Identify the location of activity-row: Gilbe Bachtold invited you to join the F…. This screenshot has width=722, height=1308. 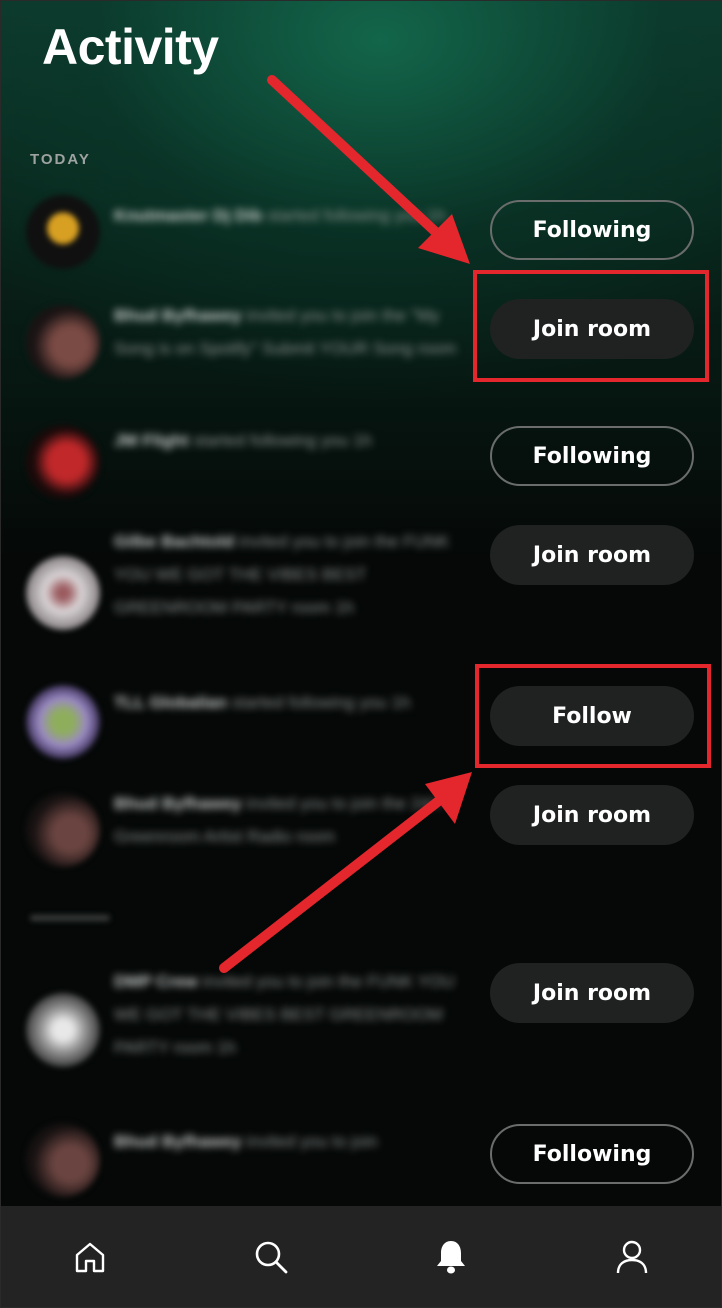
(361, 593).